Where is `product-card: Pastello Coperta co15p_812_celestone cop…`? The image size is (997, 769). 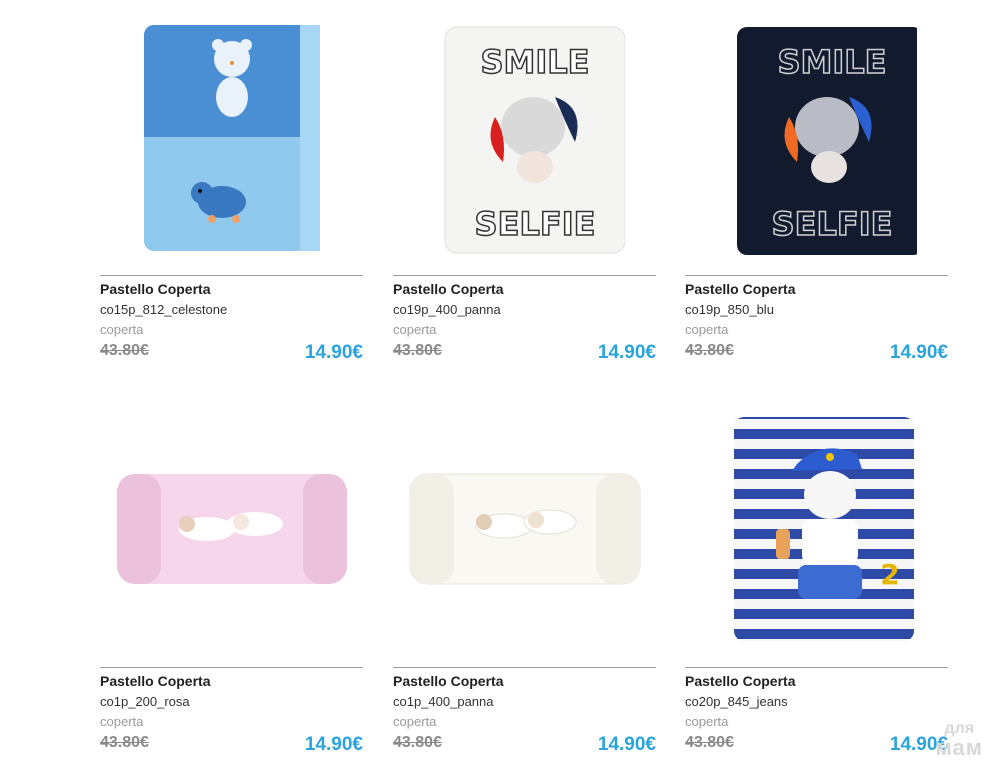
product-card: Pastello Coperta co15p_812_celestone cop… is located at coordinates (231, 186).